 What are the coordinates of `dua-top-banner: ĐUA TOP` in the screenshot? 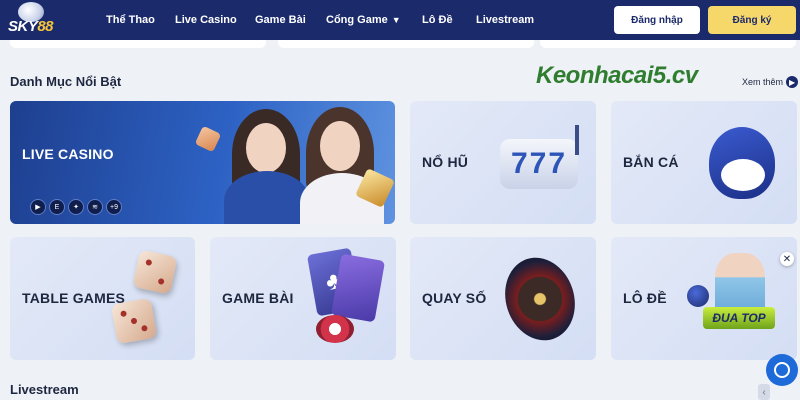 It's located at (739, 318).